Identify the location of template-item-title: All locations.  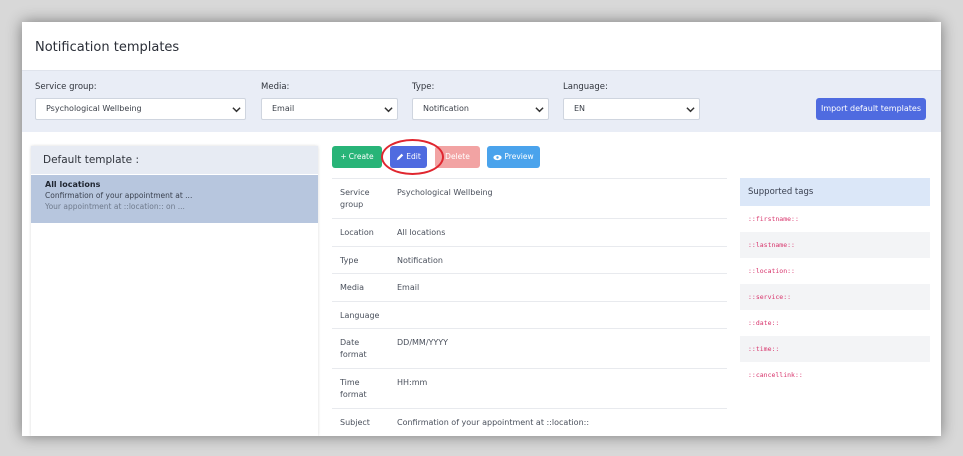
(73, 184).